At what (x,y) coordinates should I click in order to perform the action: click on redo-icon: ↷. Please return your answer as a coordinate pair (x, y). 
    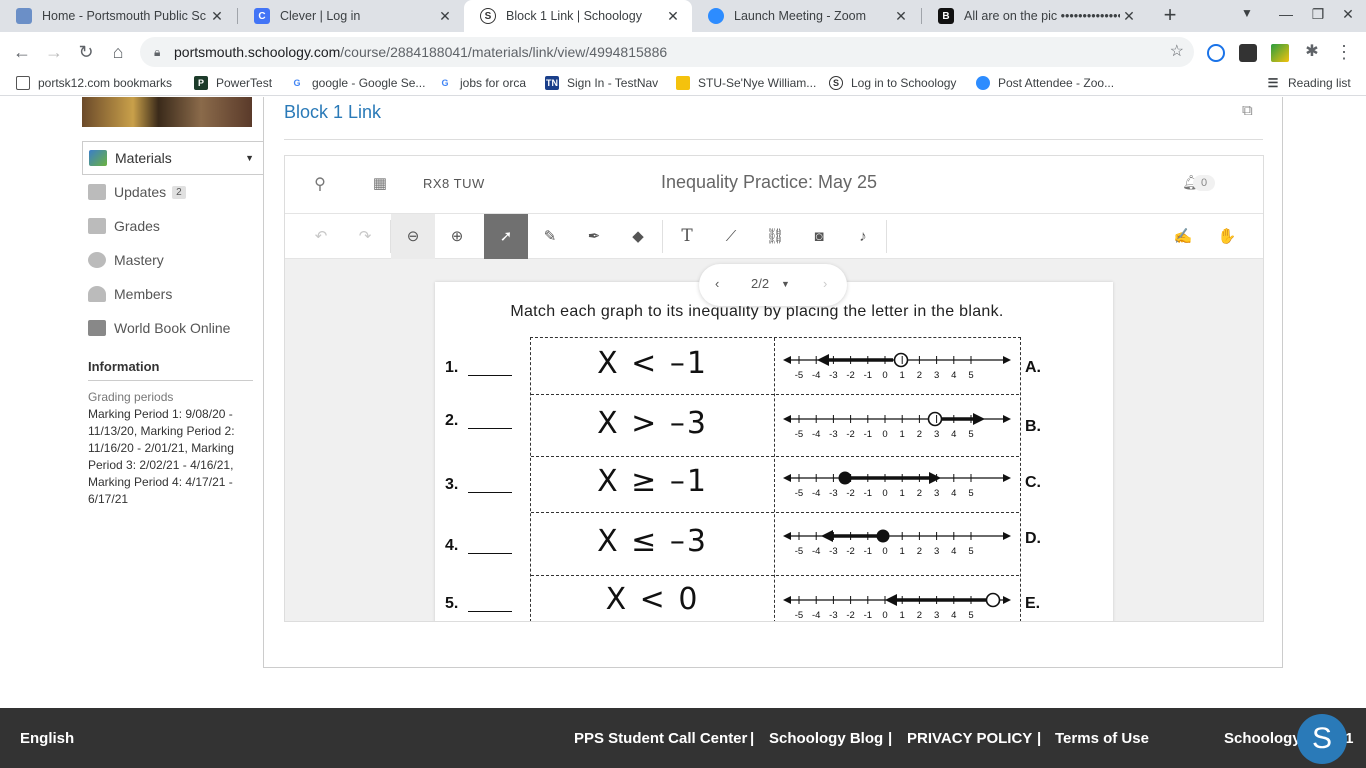
    Looking at the image, I should click on (365, 236).